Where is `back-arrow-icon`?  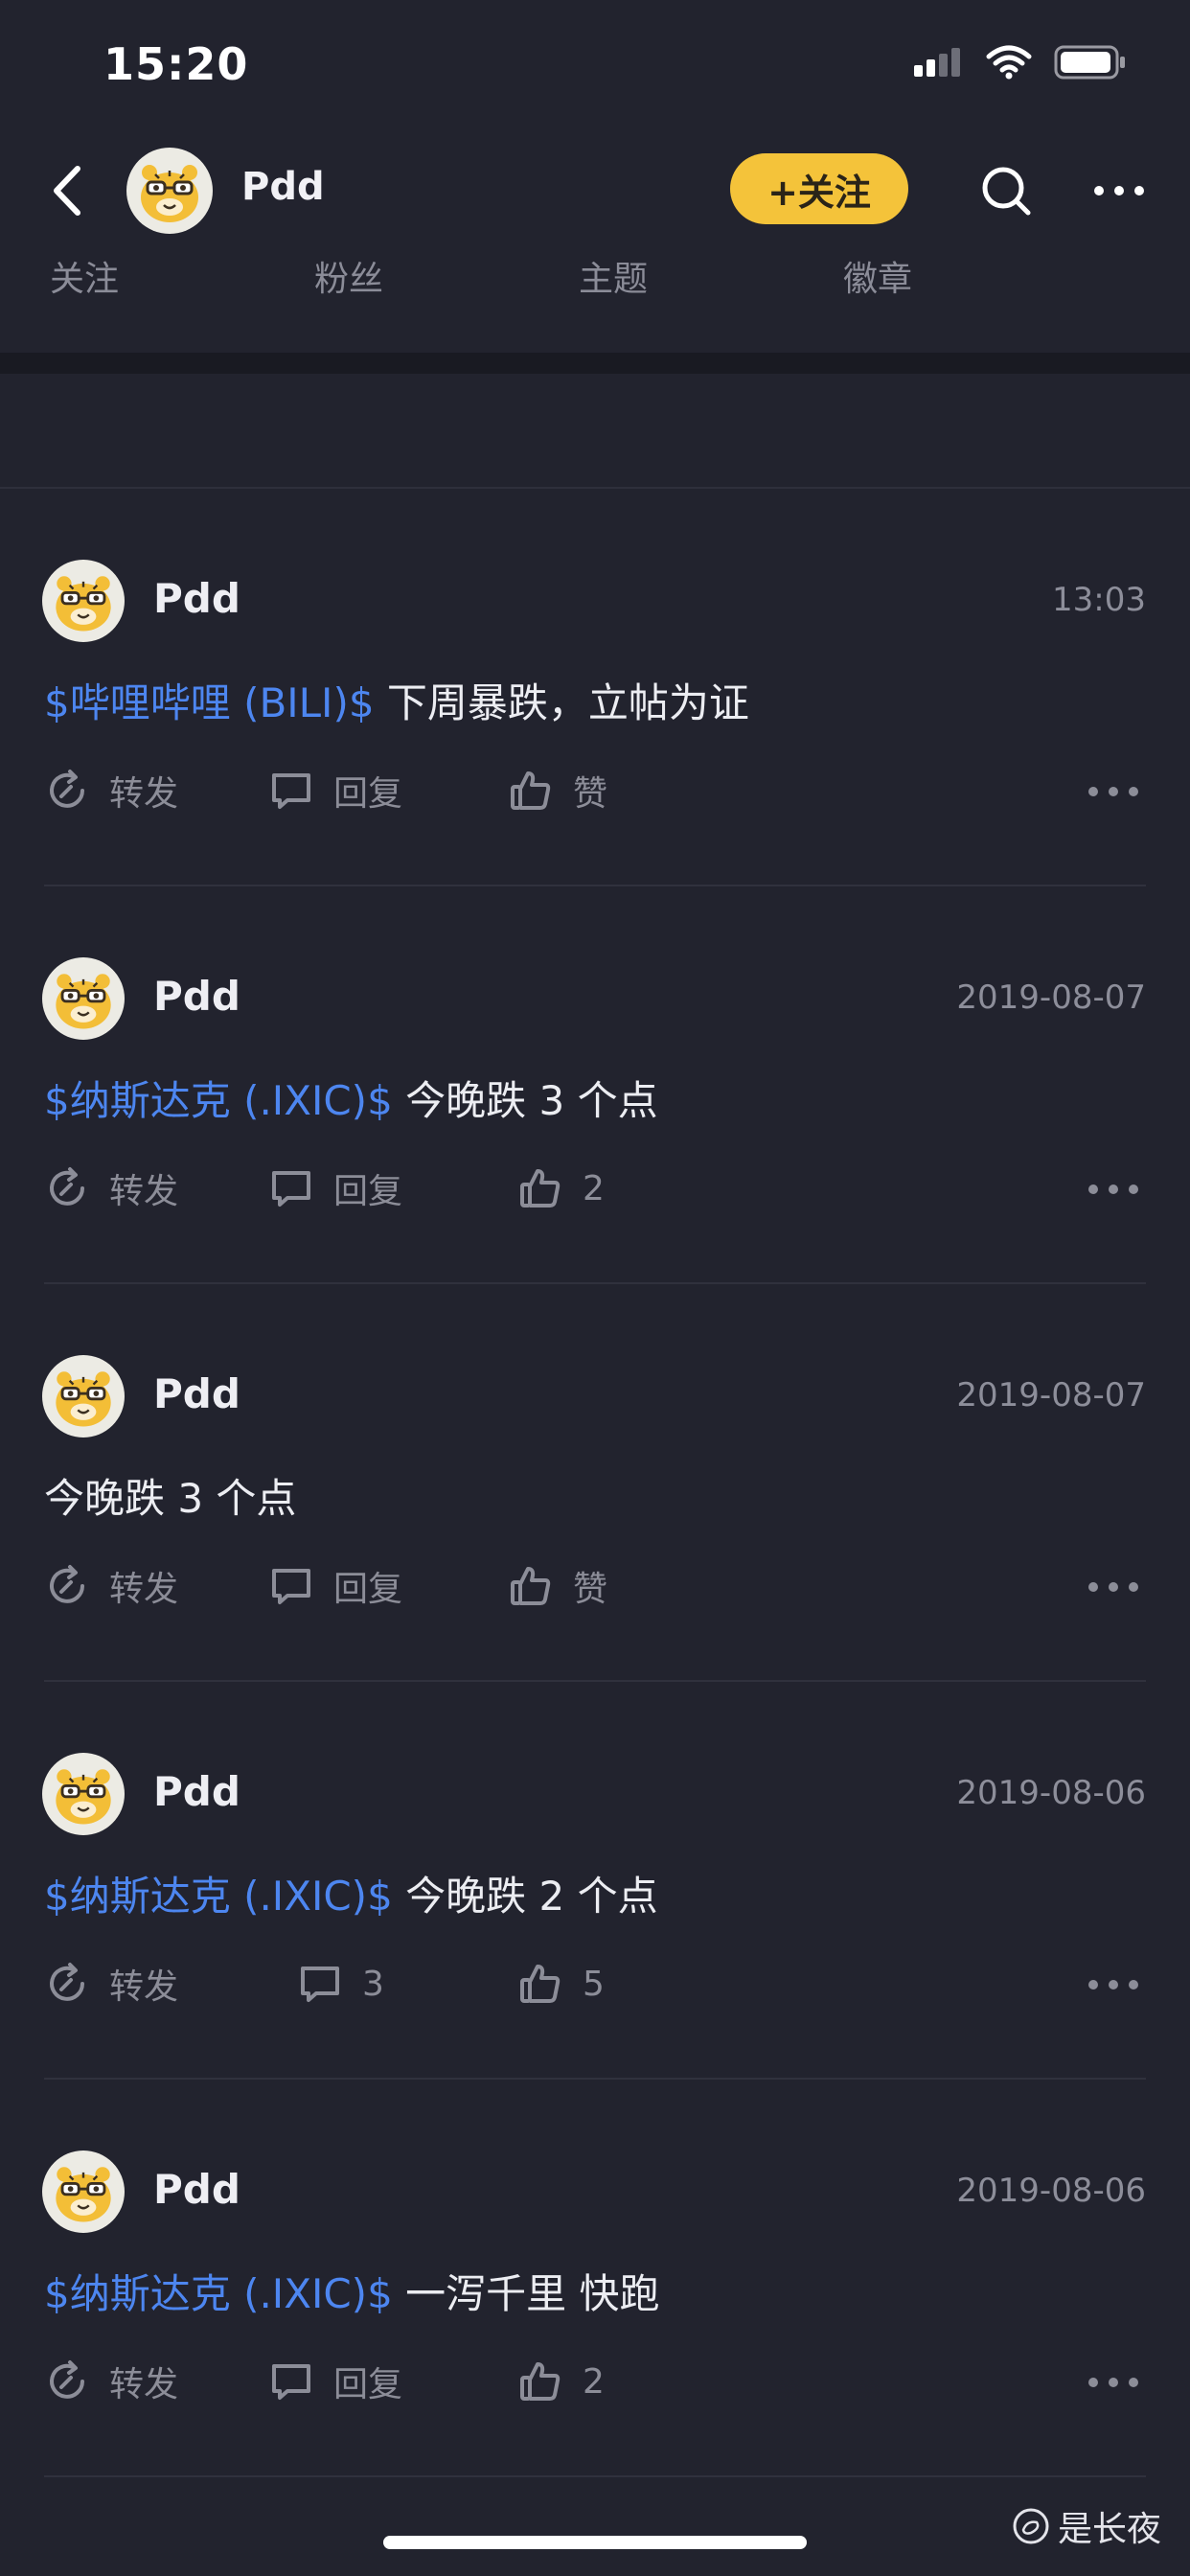 back-arrow-icon is located at coordinates (67, 191).